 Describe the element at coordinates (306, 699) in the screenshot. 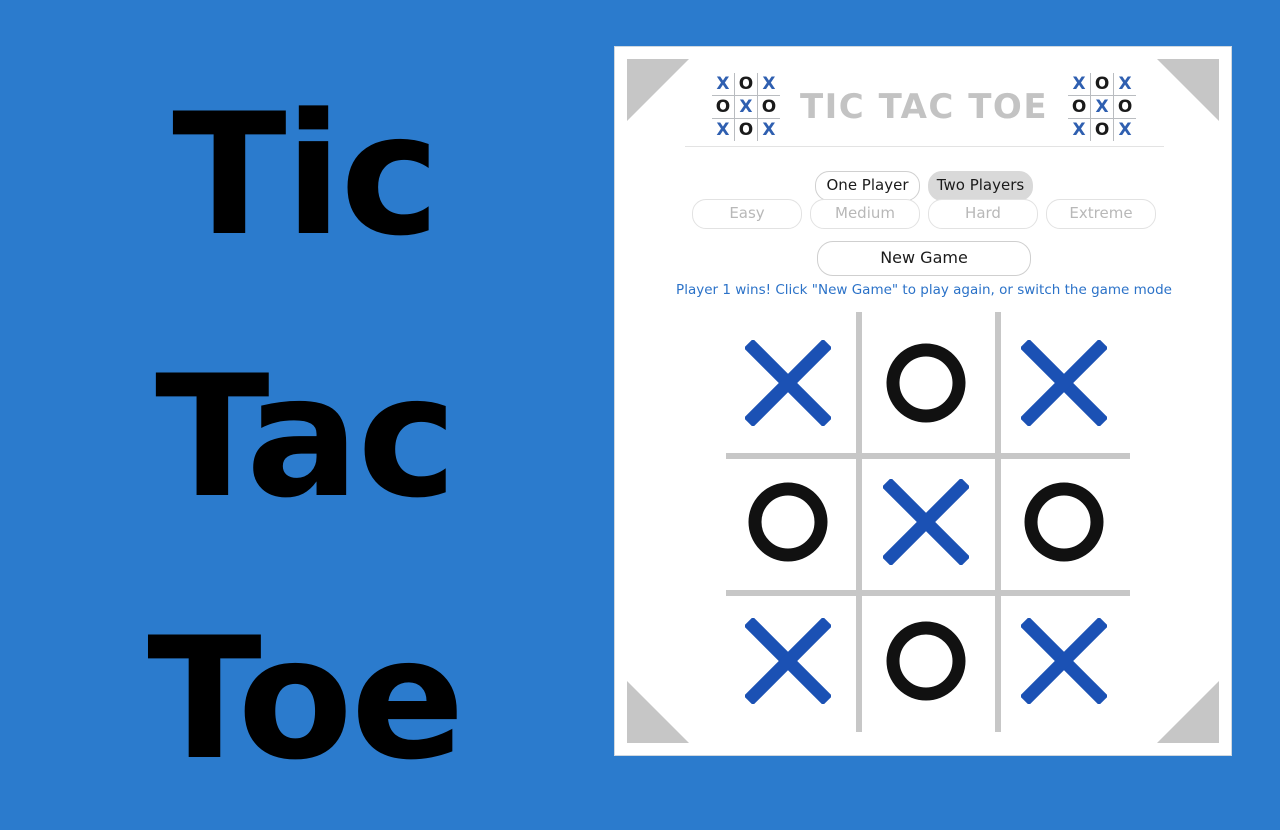

I see `page-title-line-3: Toe` at that location.